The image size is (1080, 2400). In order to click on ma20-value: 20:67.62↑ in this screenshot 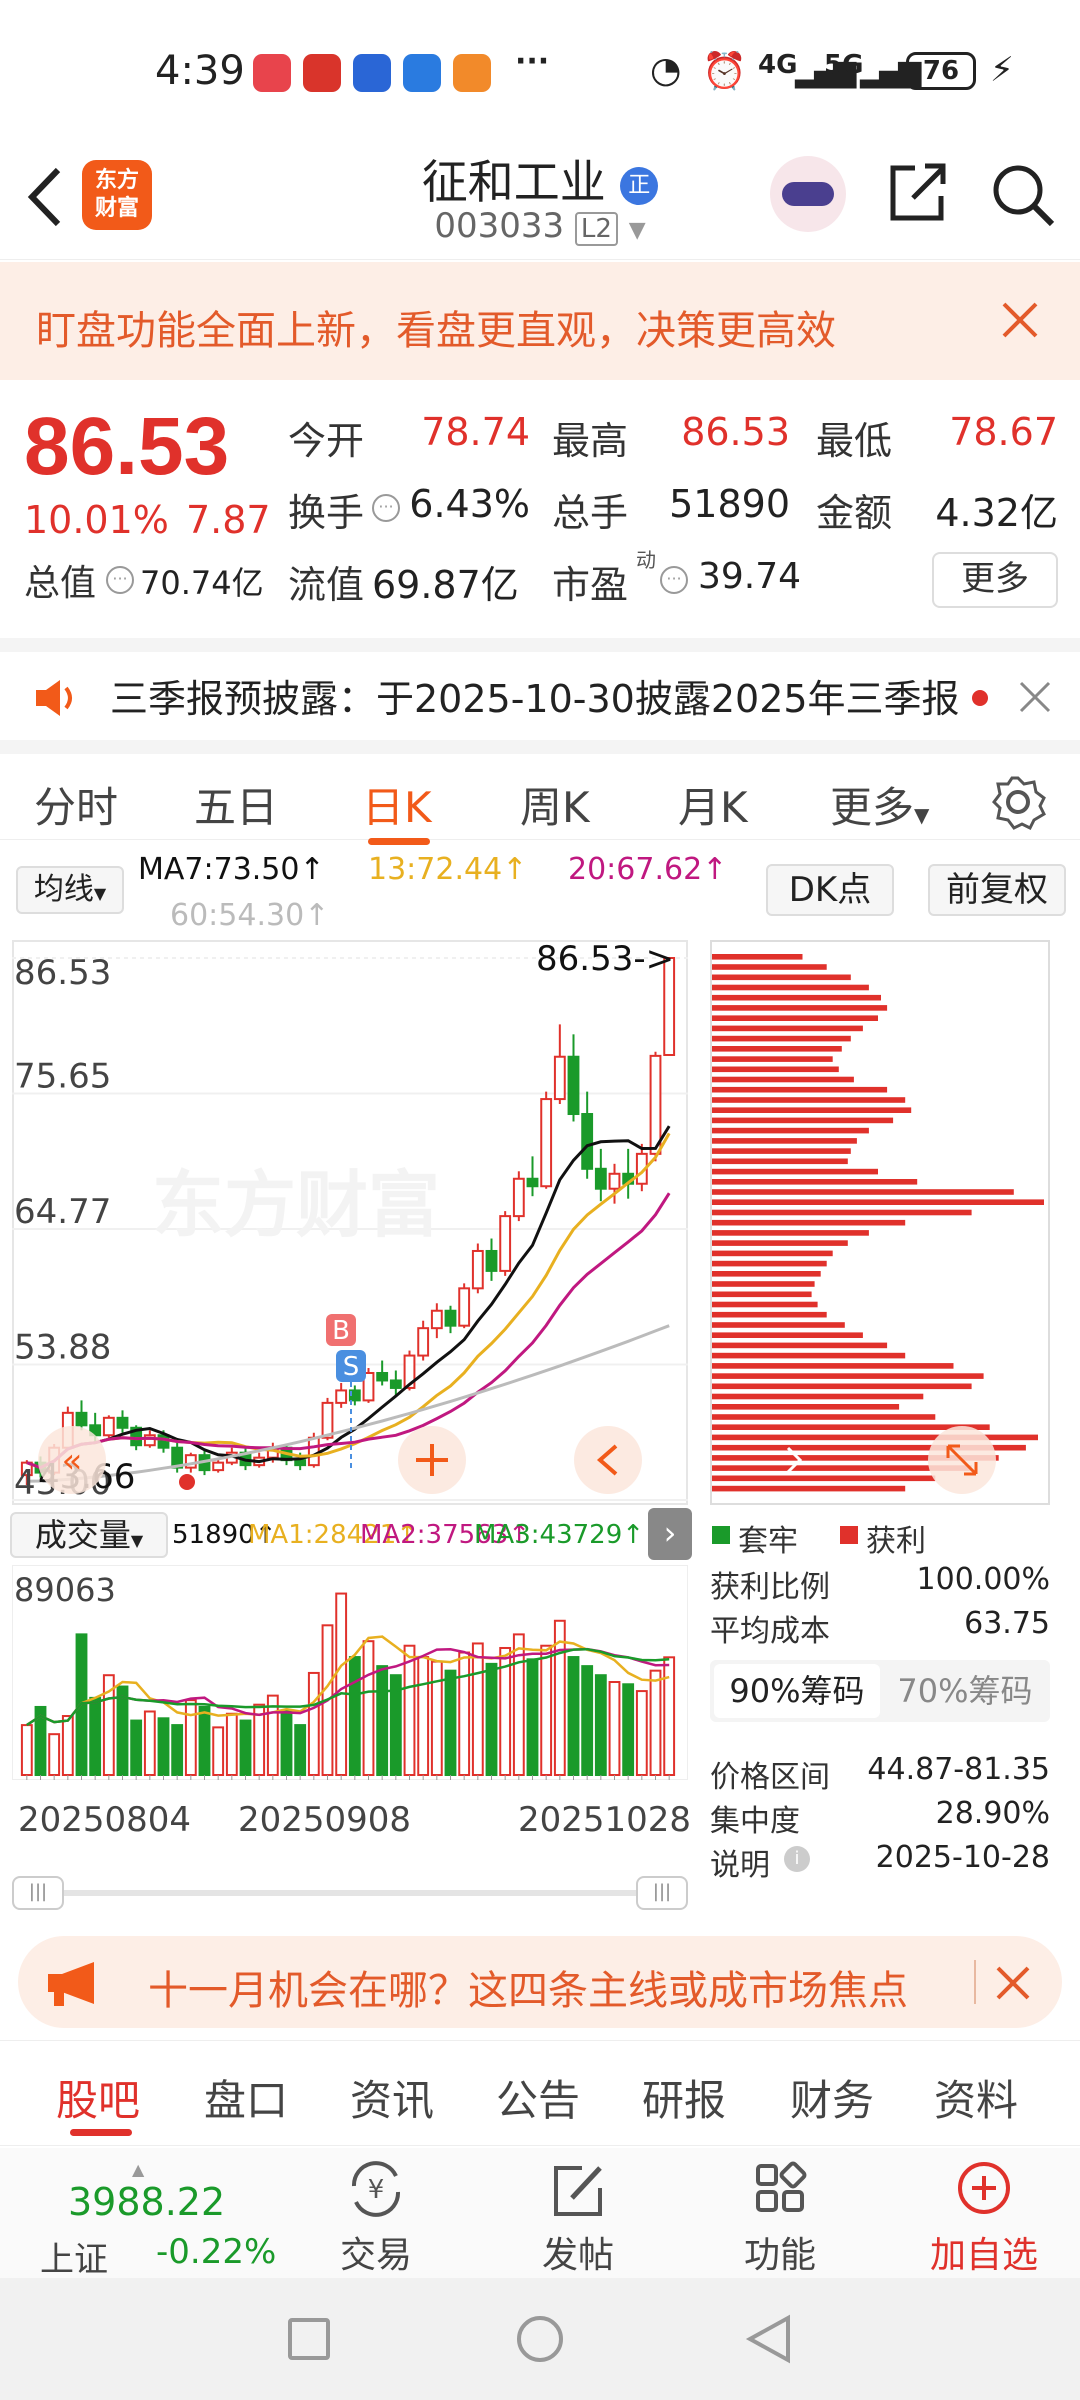, I will do `click(648, 869)`.